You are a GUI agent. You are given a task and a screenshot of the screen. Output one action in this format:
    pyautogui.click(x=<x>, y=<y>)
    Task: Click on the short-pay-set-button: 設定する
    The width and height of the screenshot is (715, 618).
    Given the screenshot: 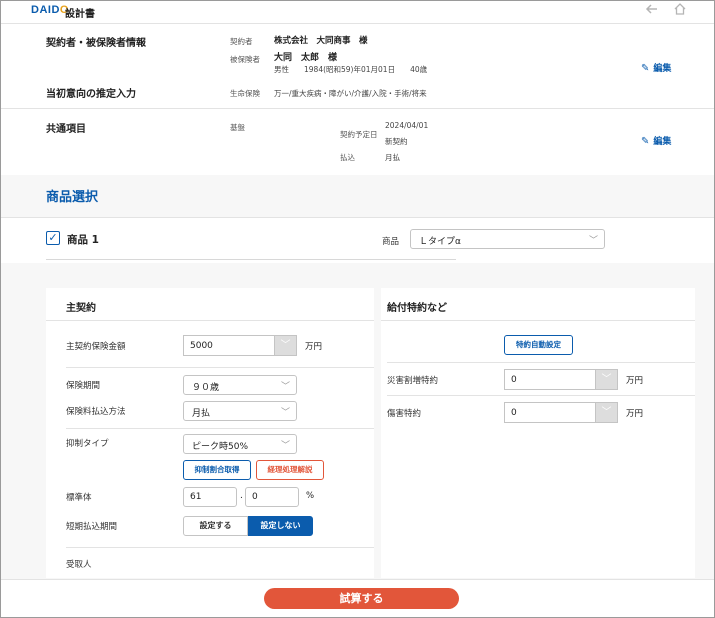 What is the action you would take?
    pyautogui.click(x=215, y=526)
    